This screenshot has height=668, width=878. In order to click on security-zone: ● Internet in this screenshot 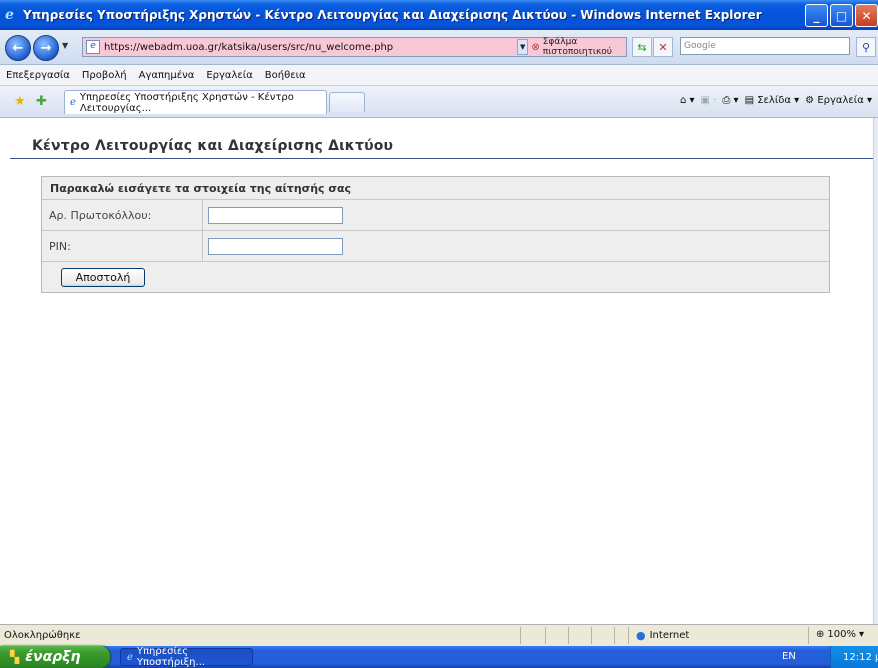, I will do `click(662, 635)`.